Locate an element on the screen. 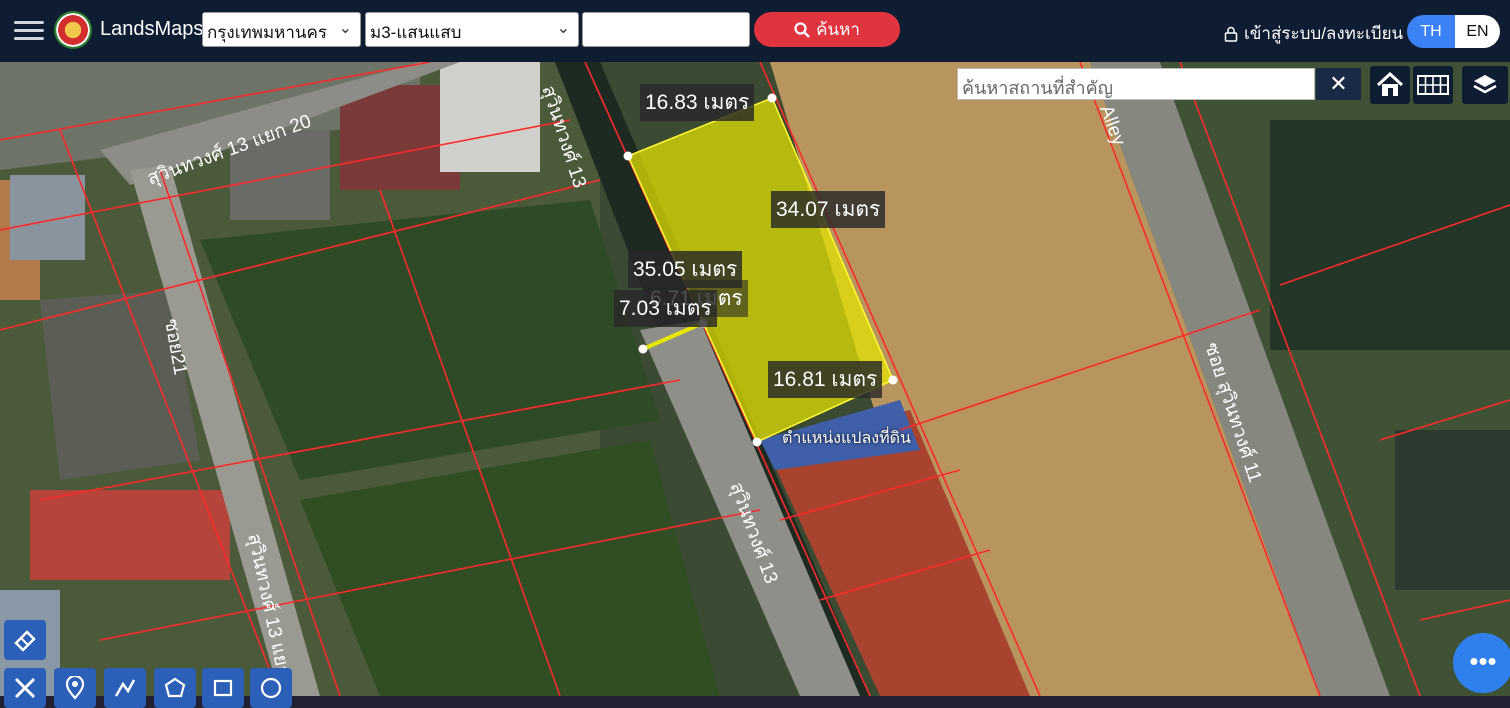 Image resolution: width=1510 pixels, height=708 pixels. parcel-number-input is located at coordinates (666, 29).